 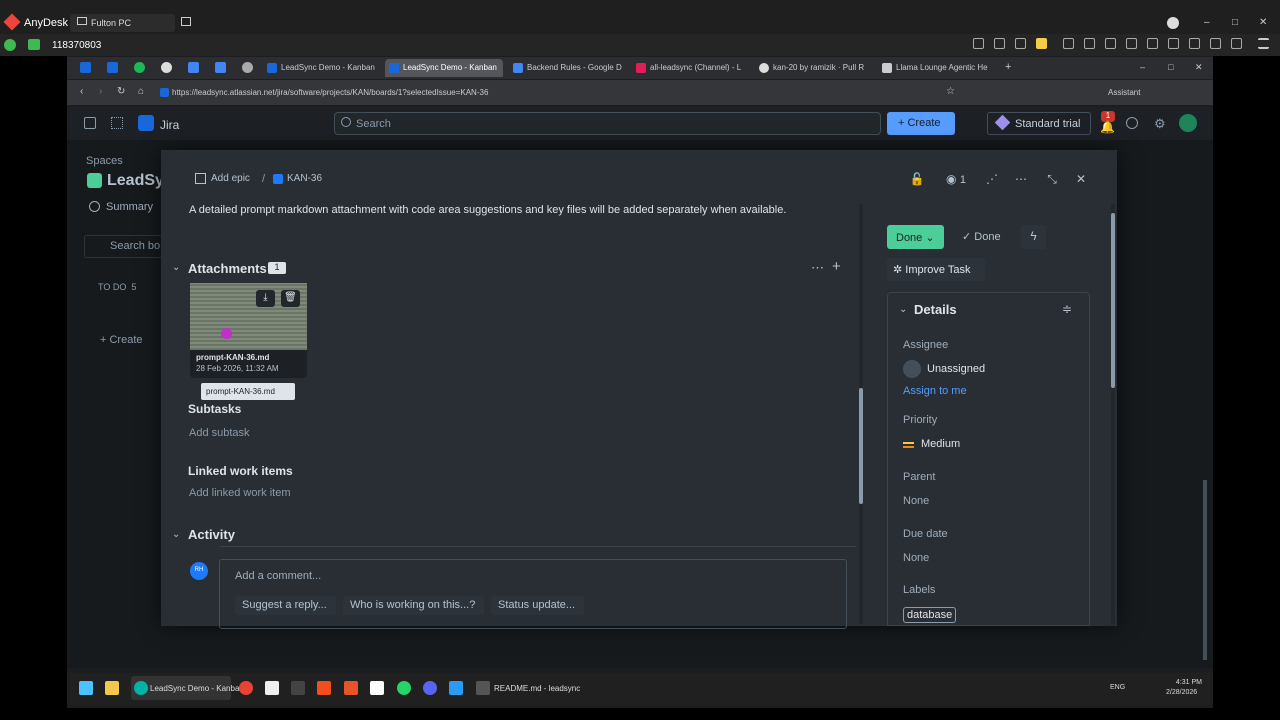 I want to click on download-icon, so click(x=1173, y=23).